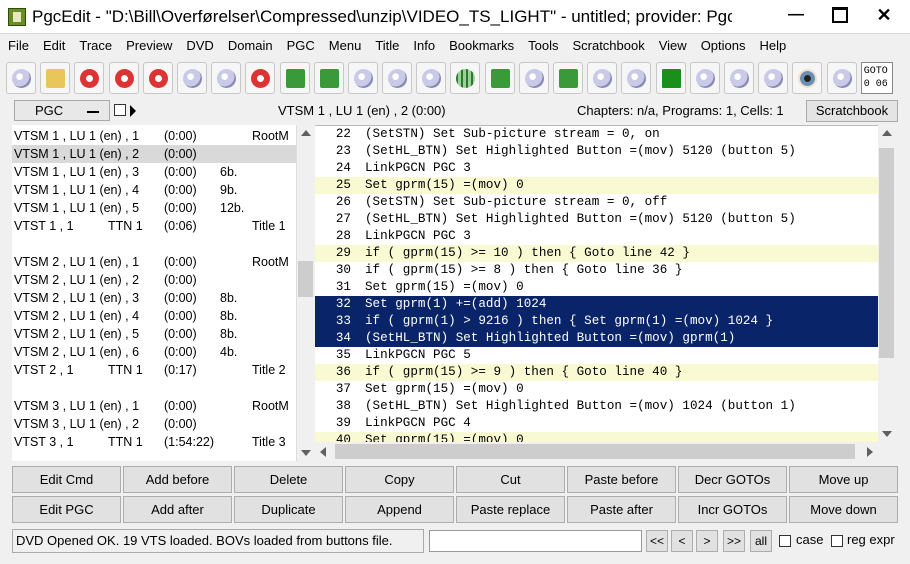  I want to click on command-line: 31 Set gprm(15) =(mov) 0, so click(596, 287).